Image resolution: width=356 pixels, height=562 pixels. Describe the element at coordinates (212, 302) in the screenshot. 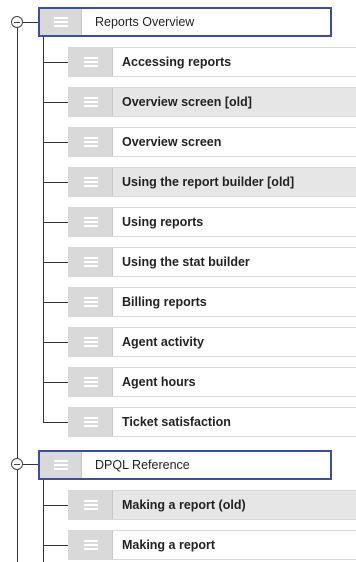

I see `tree-item-billing-reports: Billing reports` at that location.